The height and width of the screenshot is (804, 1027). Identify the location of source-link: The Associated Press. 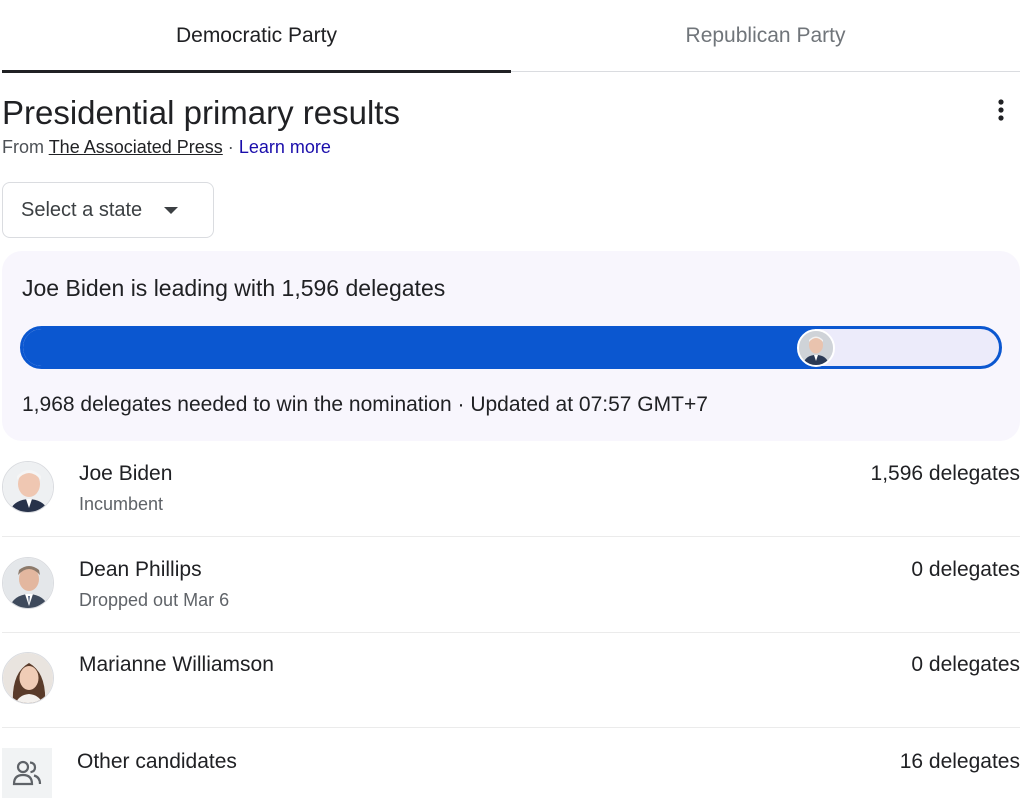
(136, 147).